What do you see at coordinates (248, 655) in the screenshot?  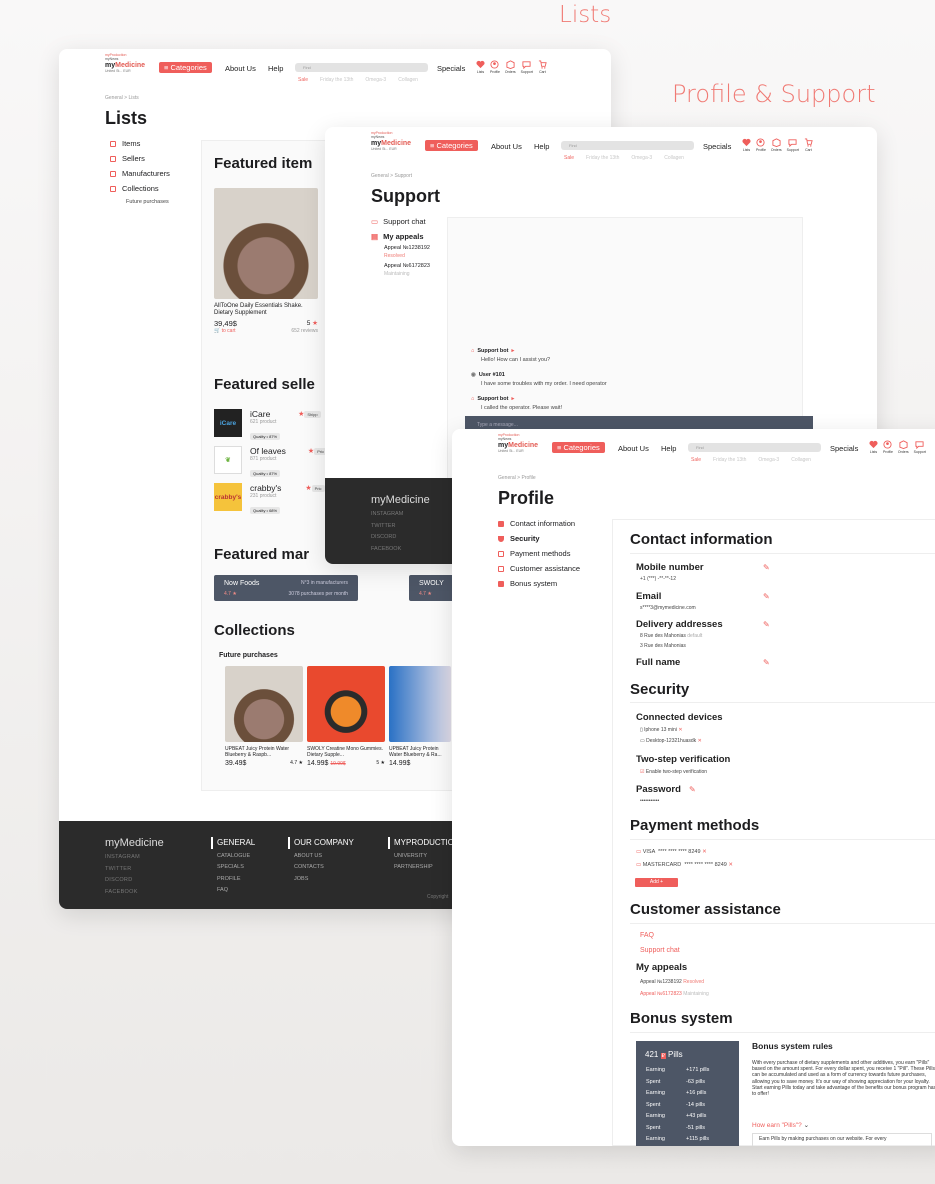 I see `collection-name: Future purchases` at bounding box center [248, 655].